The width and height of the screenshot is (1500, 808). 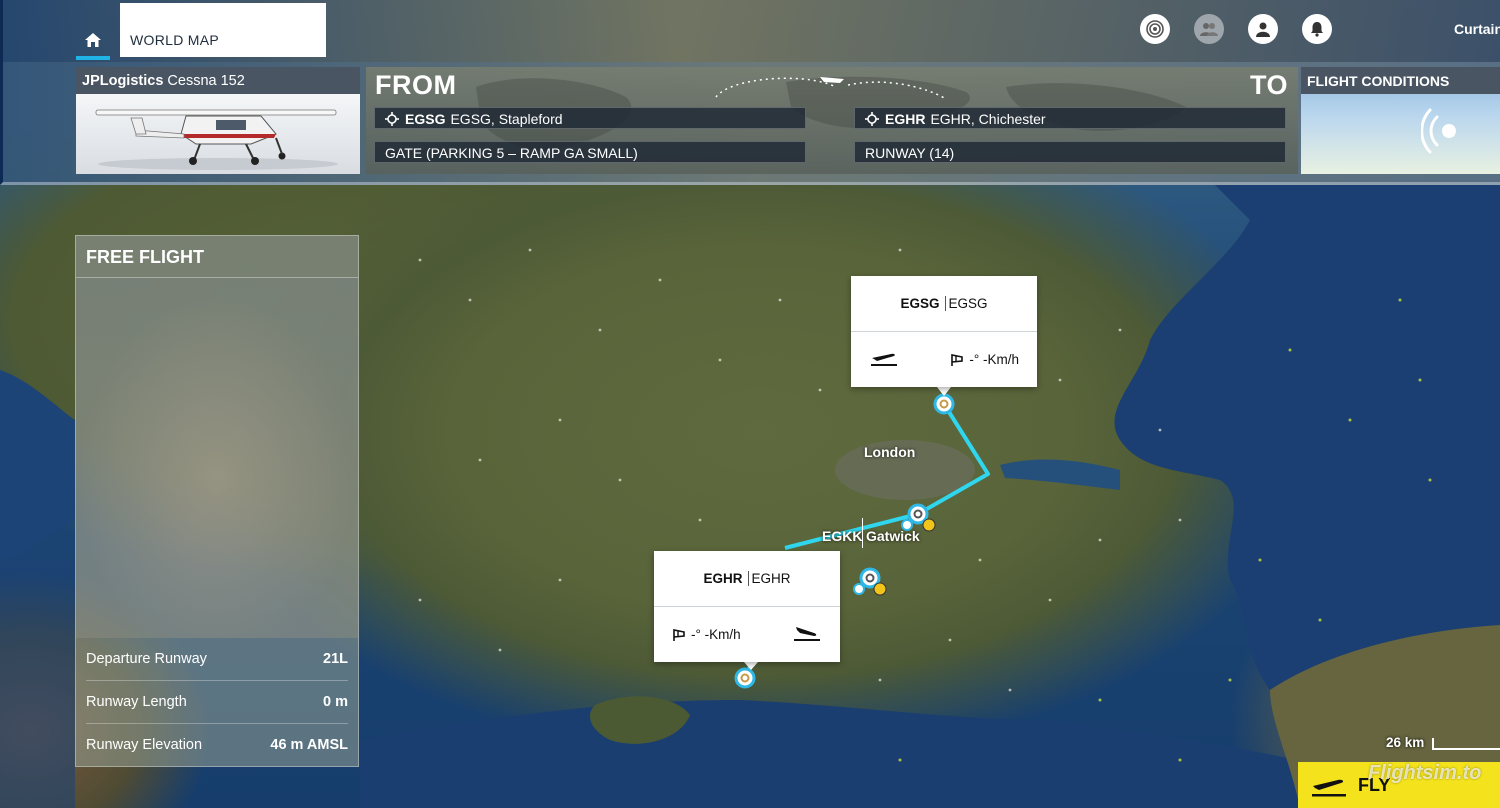 I want to click on activity-icon, so click(x=1155, y=29).